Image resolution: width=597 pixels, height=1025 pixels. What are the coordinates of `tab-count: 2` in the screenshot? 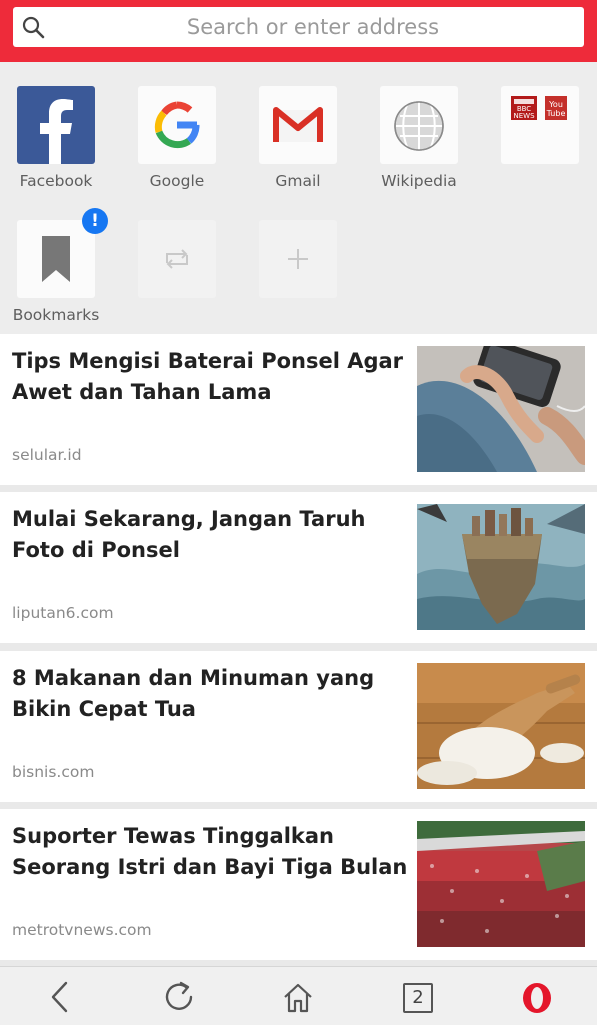 It's located at (418, 997).